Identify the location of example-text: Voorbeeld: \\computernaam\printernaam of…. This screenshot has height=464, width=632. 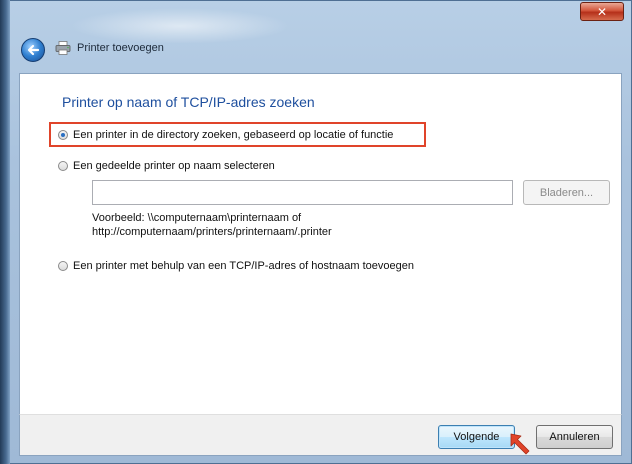
(212, 225).